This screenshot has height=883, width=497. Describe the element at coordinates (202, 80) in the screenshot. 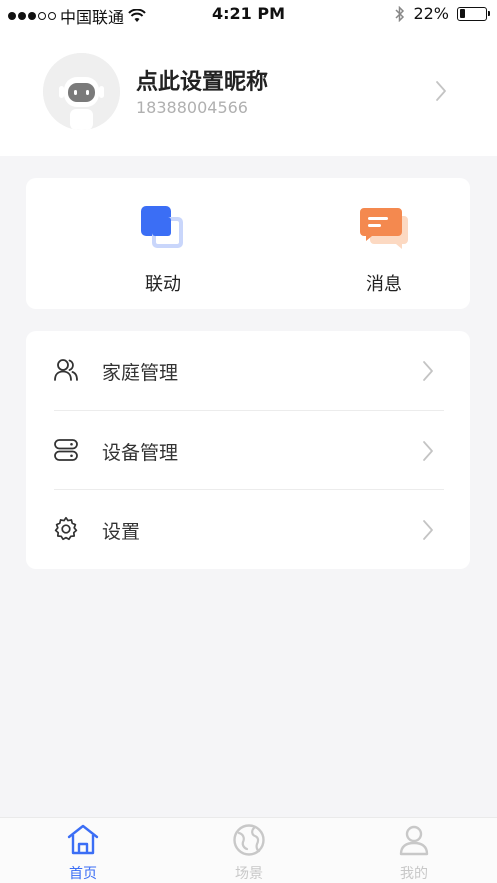

I see `nickname-text: 点此设置昵称` at that location.